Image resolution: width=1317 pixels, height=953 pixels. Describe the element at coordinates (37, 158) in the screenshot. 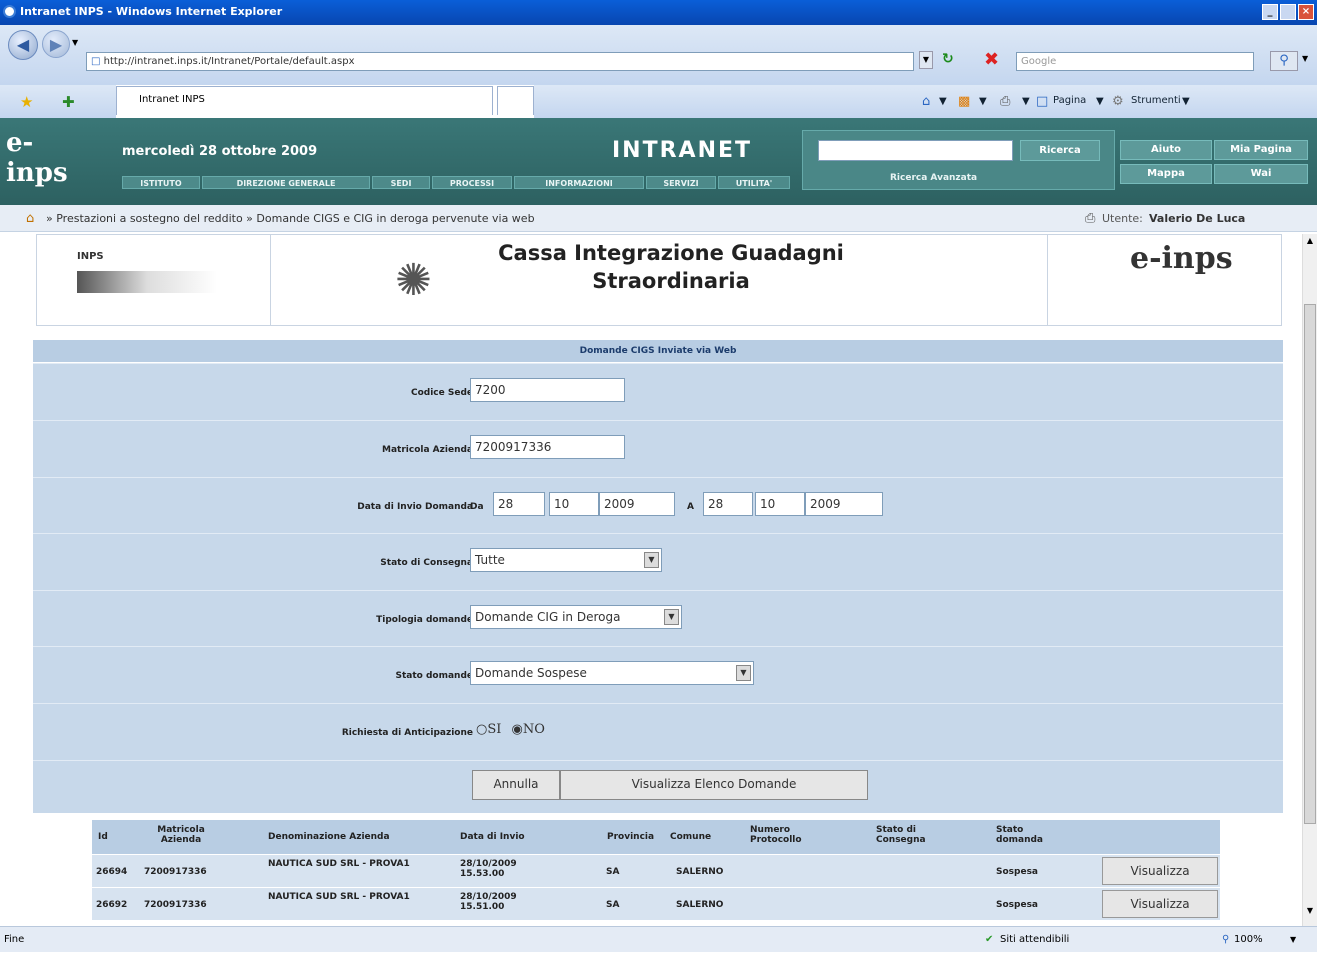

I see `einps-logo: e-inps` at that location.